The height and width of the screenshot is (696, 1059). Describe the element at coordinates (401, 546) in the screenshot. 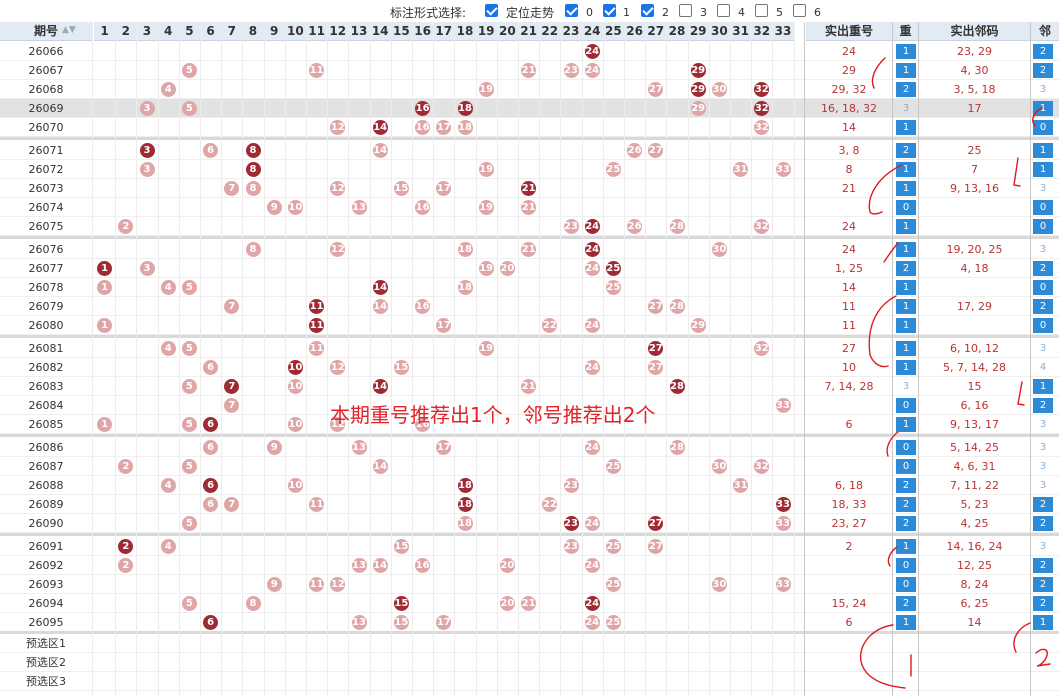

I see `number-ball: 15` at that location.